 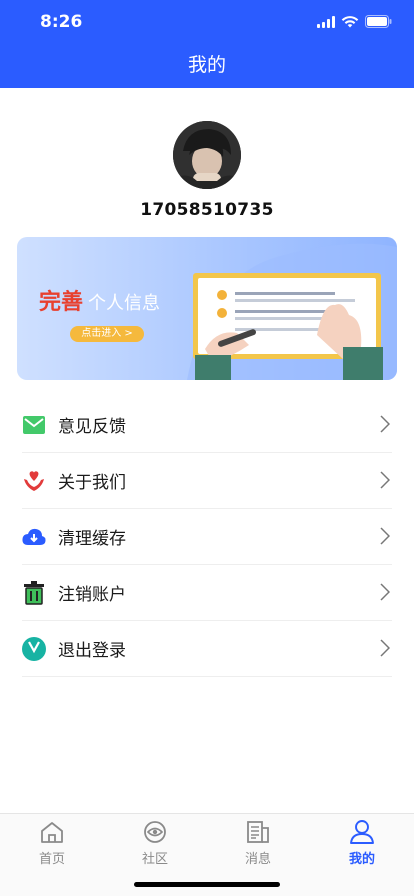 I want to click on status-icons, so click(x=354, y=22).